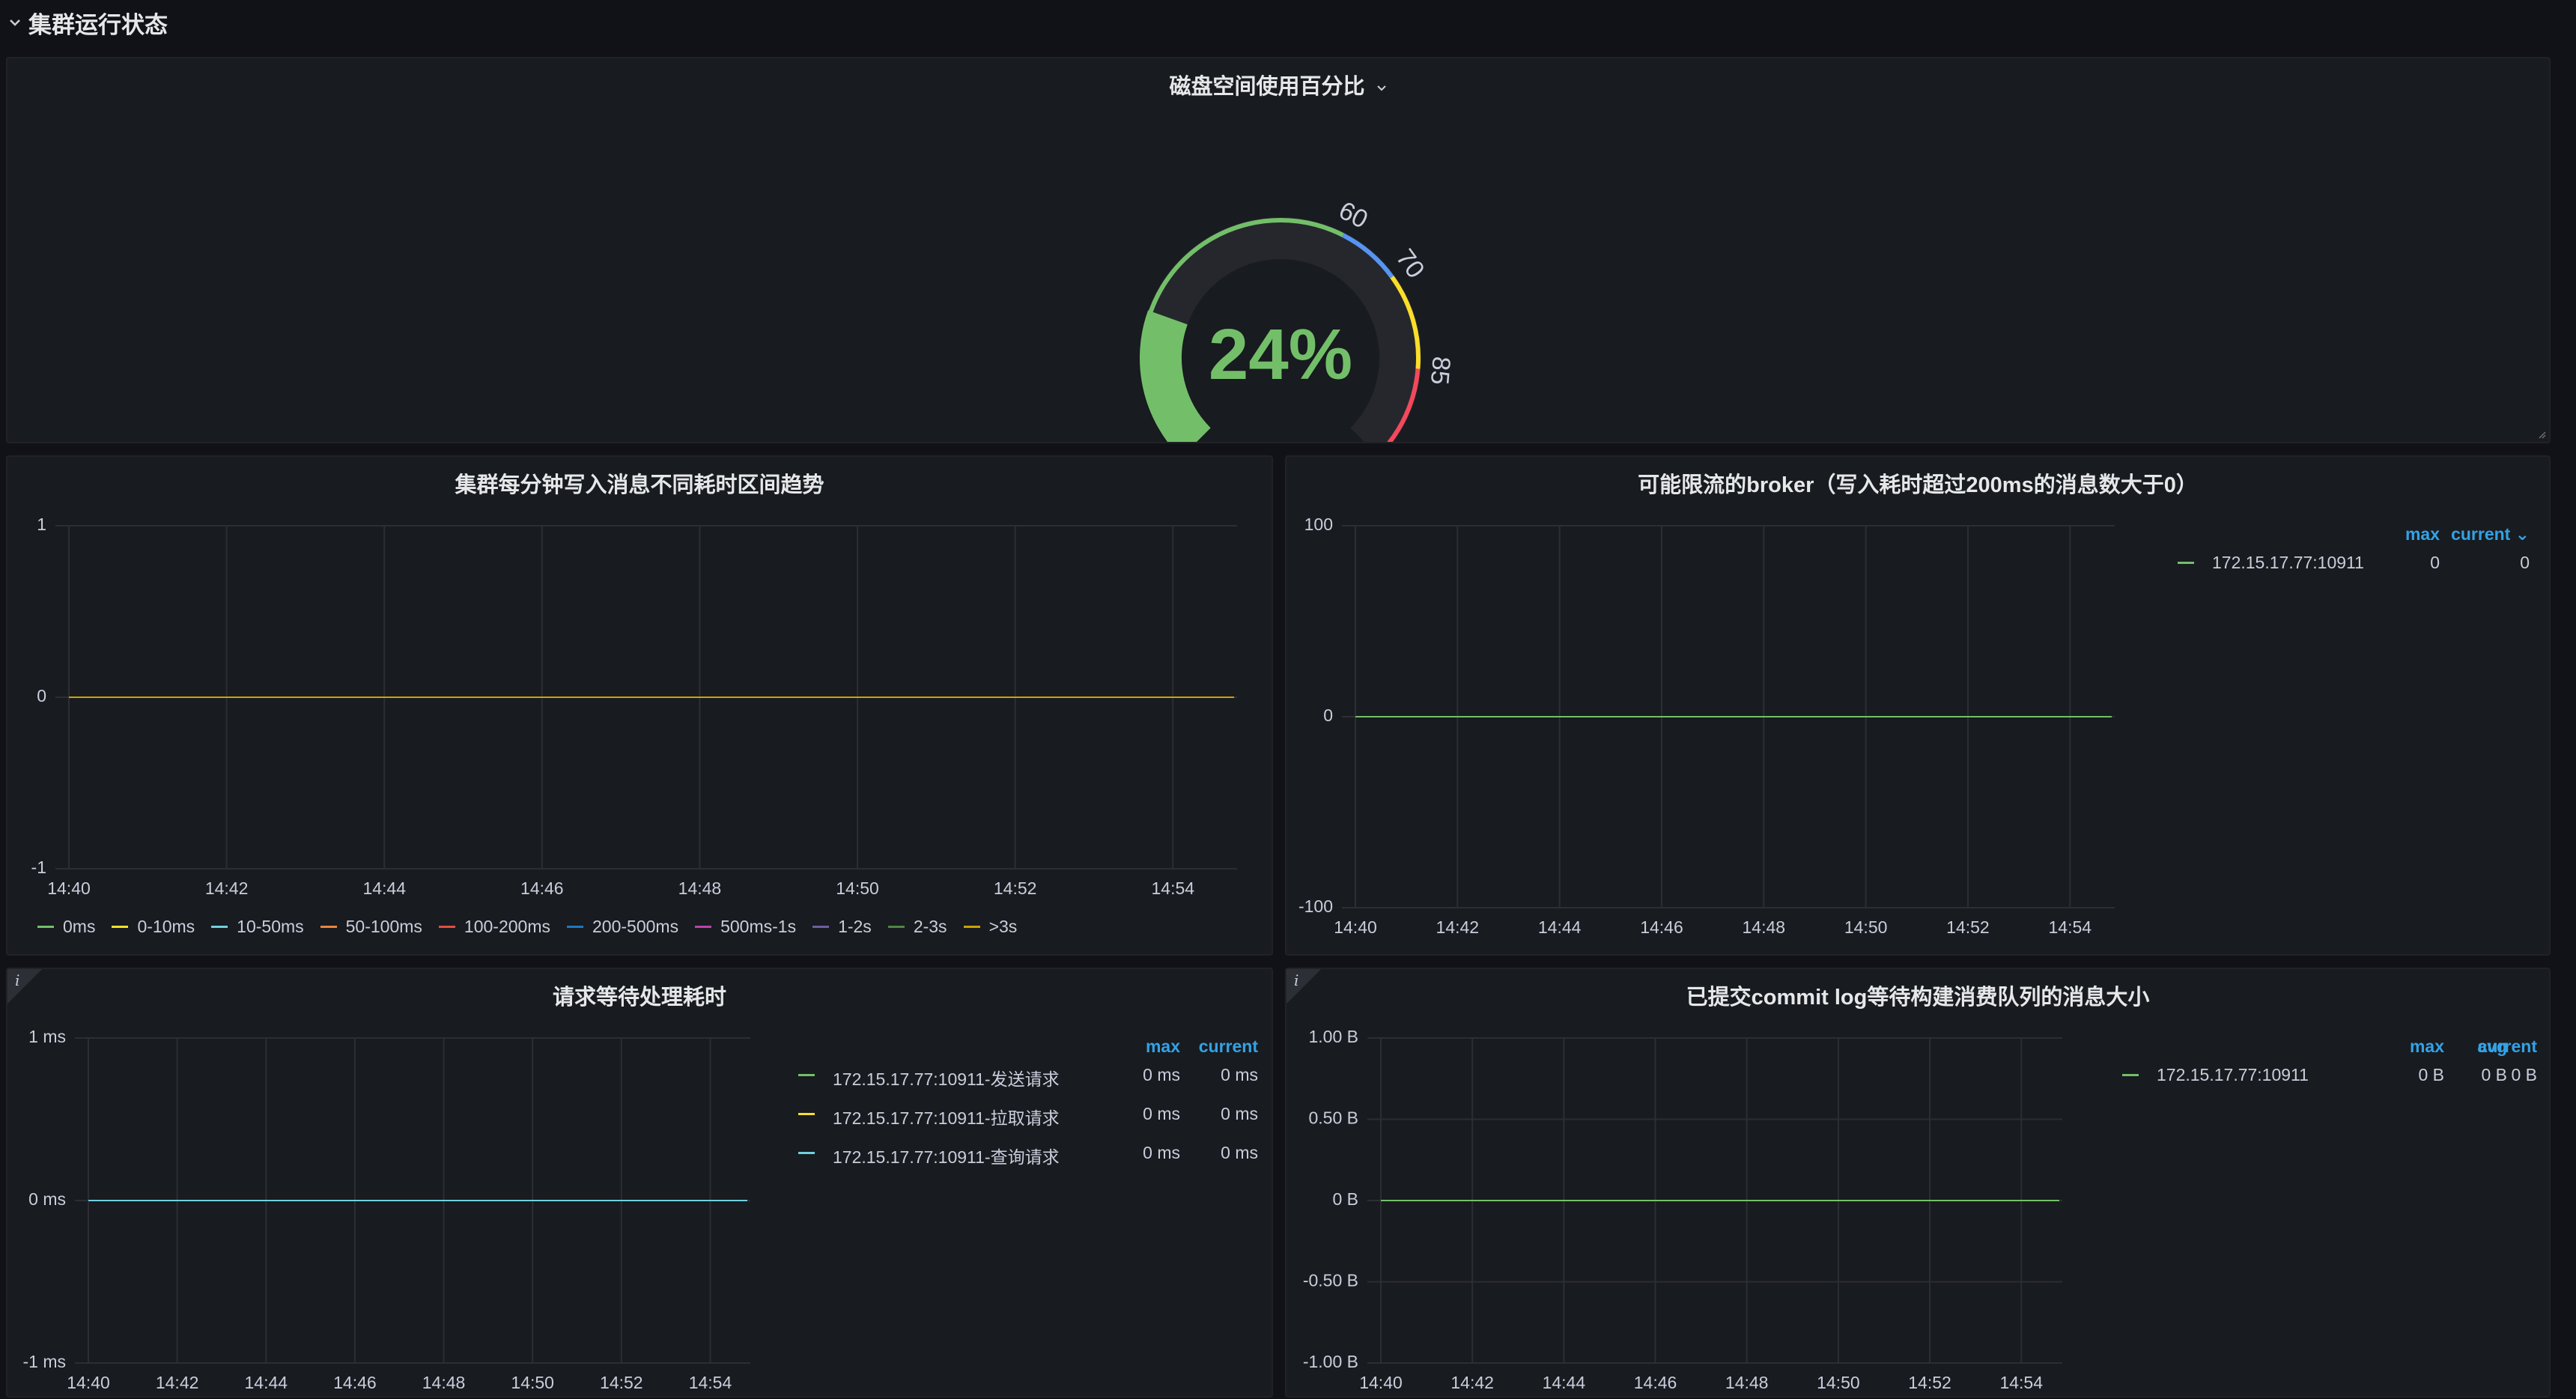 This screenshot has height=1399, width=2576. What do you see at coordinates (47, 1199) in the screenshot?
I see `y-tick-label: 0 ms` at bounding box center [47, 1199].